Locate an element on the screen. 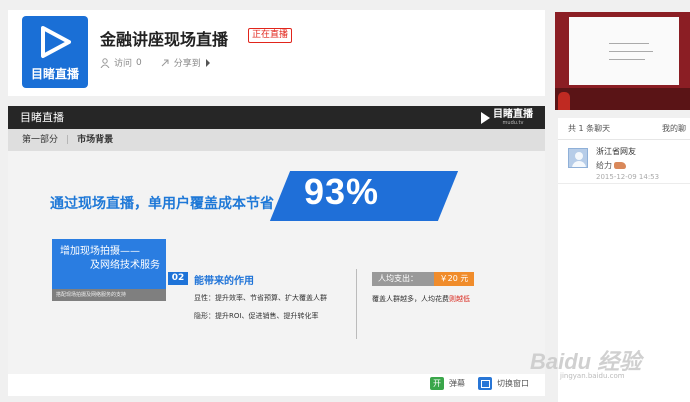 The width and height of the screenshot is (690, 402). player-brand-logo: 目睹直播 mudu.tv is located at coordinates (507, 118).